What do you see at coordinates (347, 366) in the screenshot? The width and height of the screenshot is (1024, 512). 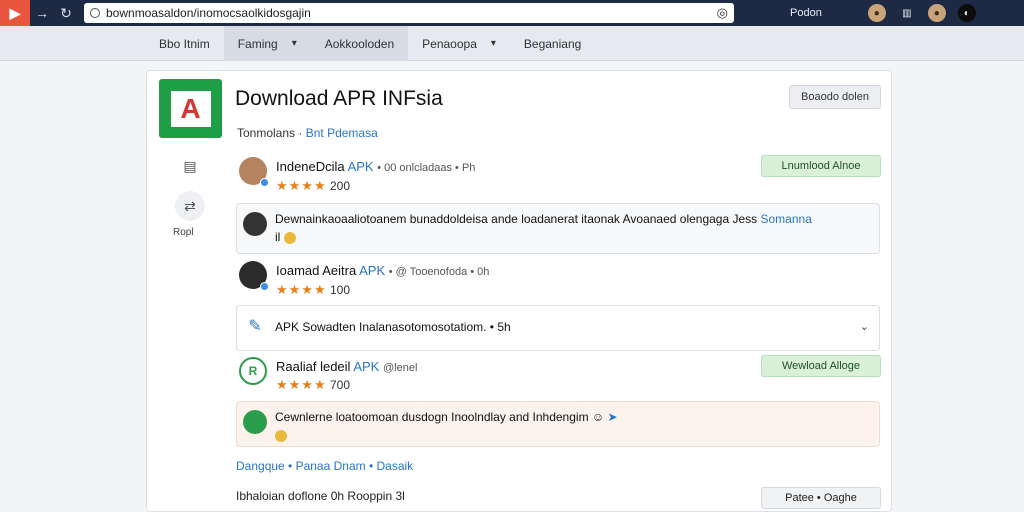 I see `review-header: Raaliaf ledeil APK @lenel` at bounding box center [347, 366].